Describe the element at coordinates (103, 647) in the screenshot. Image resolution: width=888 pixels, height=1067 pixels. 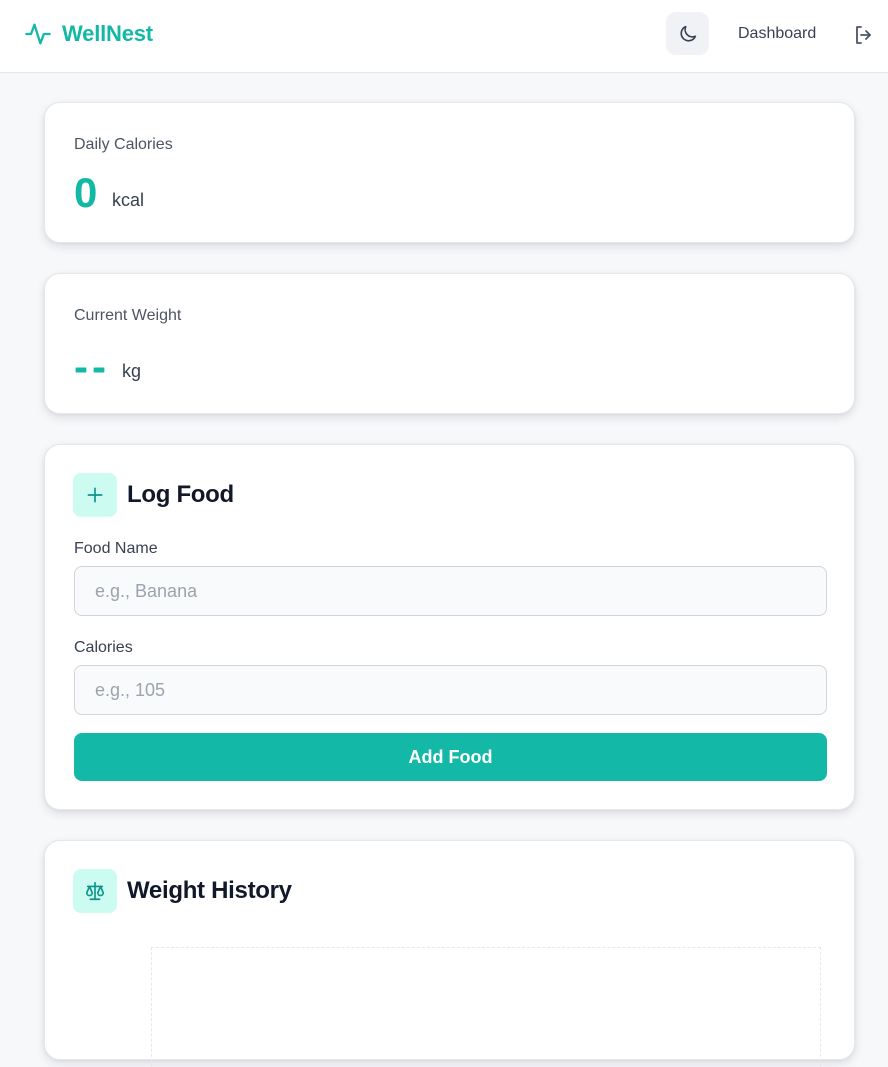
I see `calories-field-label: Calories` at that location.